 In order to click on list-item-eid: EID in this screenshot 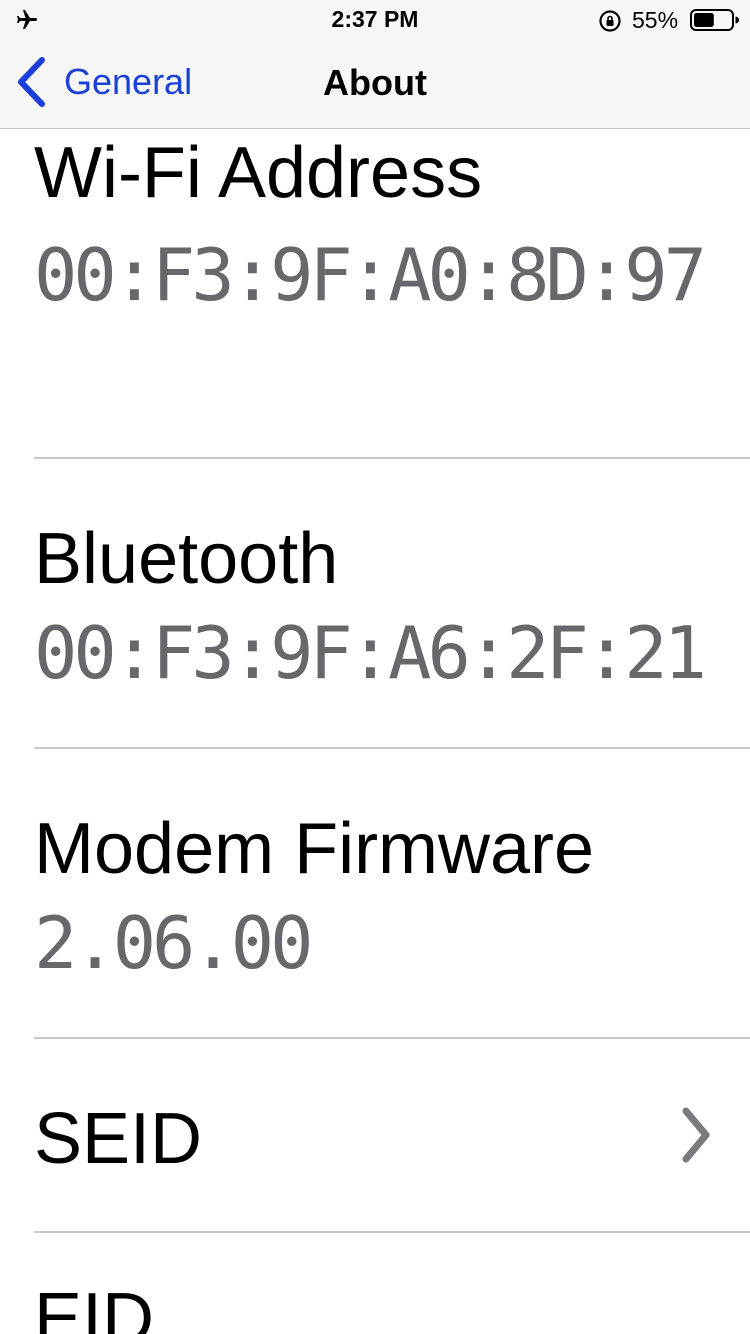, I will do `click(392, 1283)`.